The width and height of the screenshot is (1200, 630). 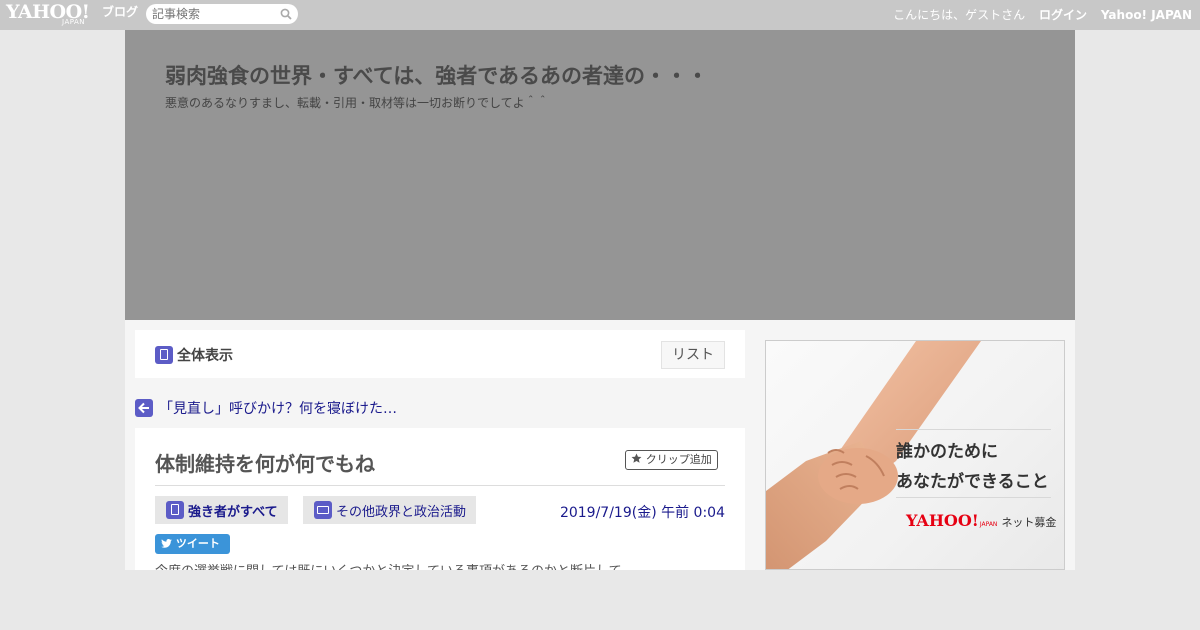 What do you see at coordinates (642, 513) in the screenshot?
I see `article-date: 2019/7/19(金) 午前 0:04` at bounding box center [642, 513].